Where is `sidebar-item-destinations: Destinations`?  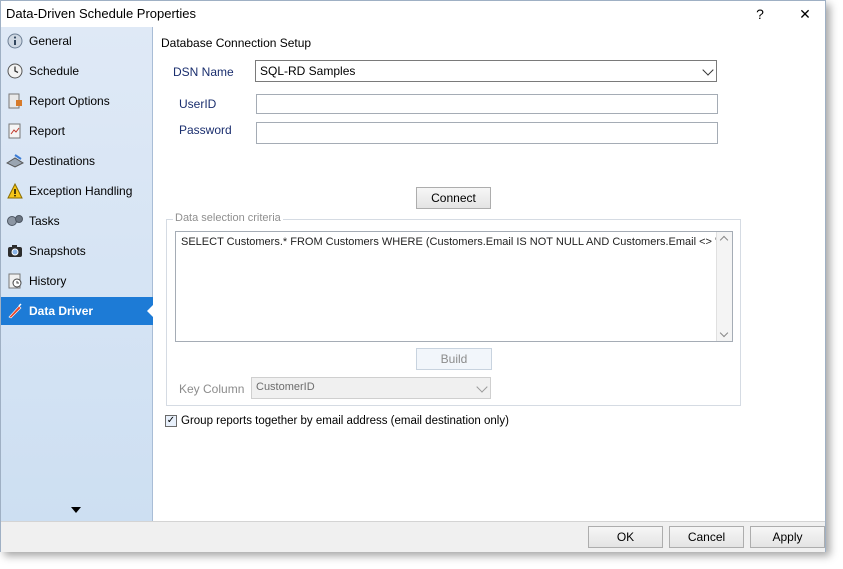
sidebar-item-destinations: Destinations is located at coordinates (77, 161).